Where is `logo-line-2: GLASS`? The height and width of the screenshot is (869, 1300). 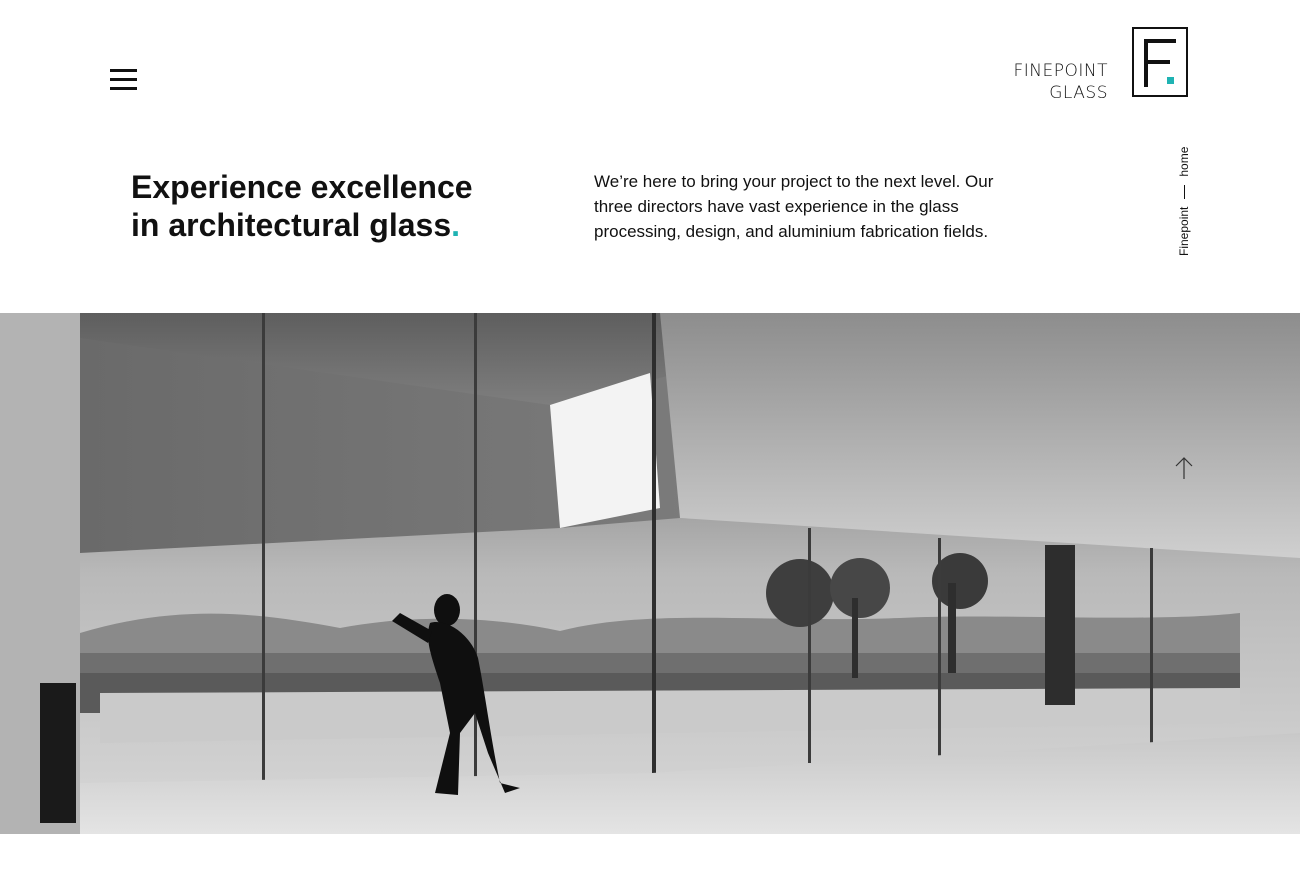
logo-line-2: GLASS is located at coordinates (1078, 93).